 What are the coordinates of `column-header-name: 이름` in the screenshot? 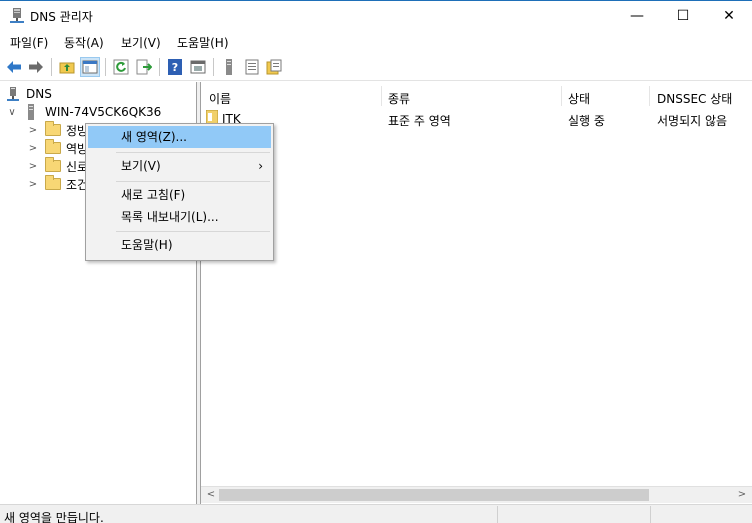 It's located at (220, 98).